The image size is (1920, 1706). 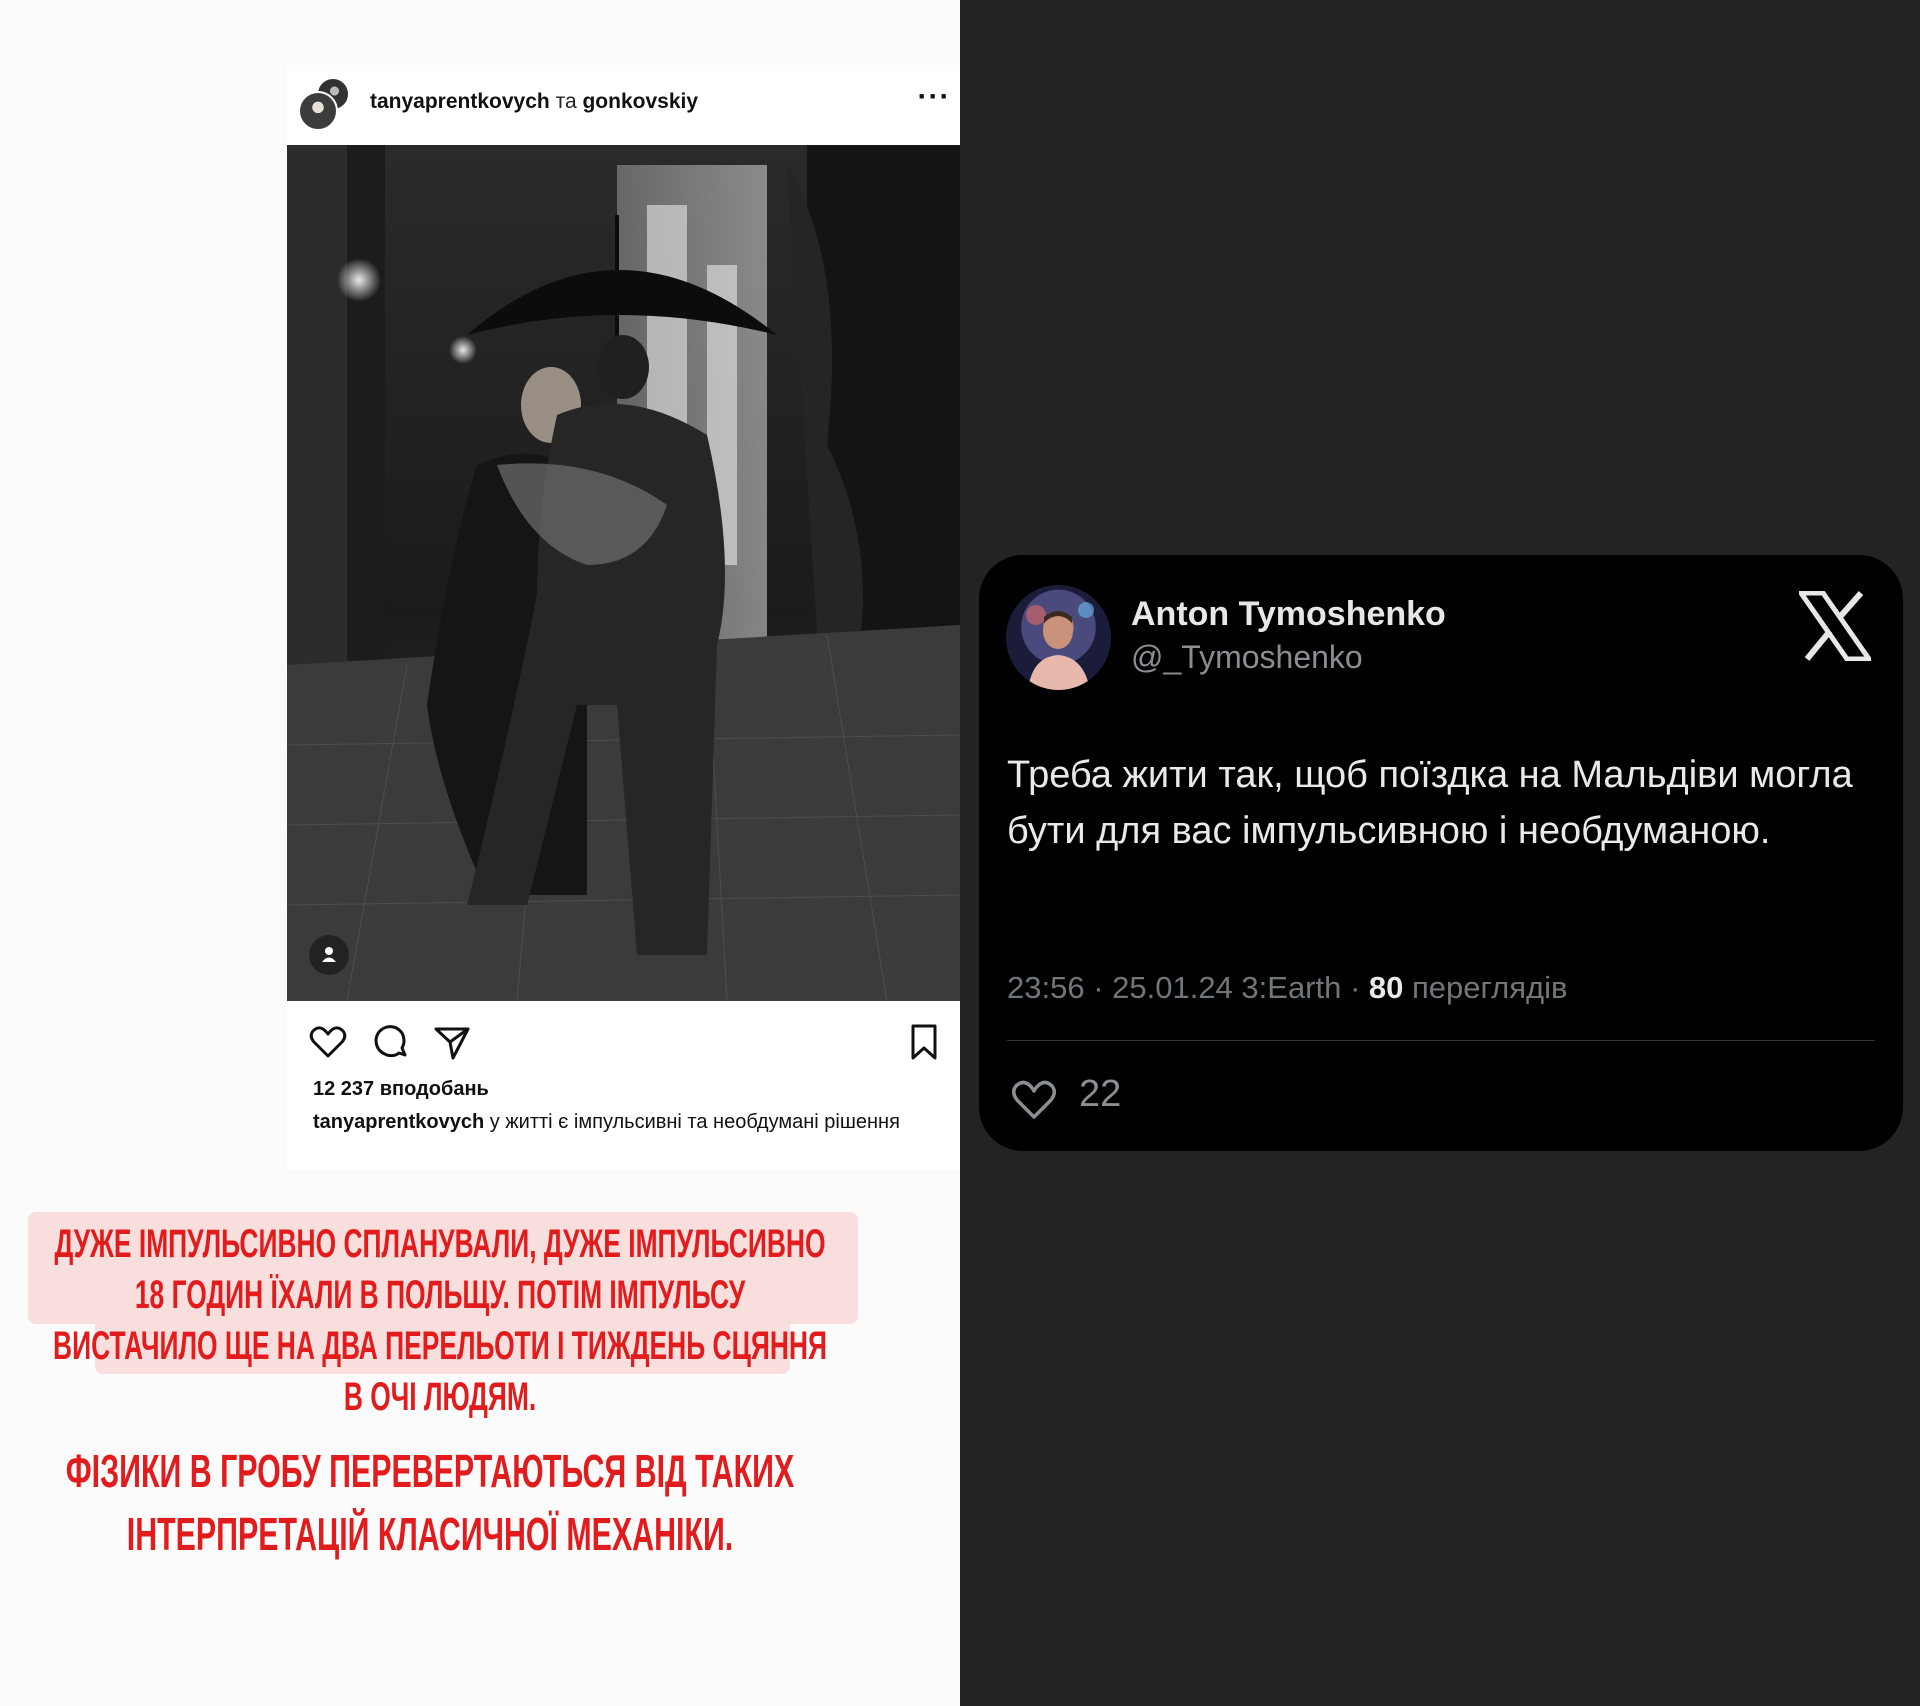 I want to click on avatar-tanyaprentkovych, so click(x=318, y=111).